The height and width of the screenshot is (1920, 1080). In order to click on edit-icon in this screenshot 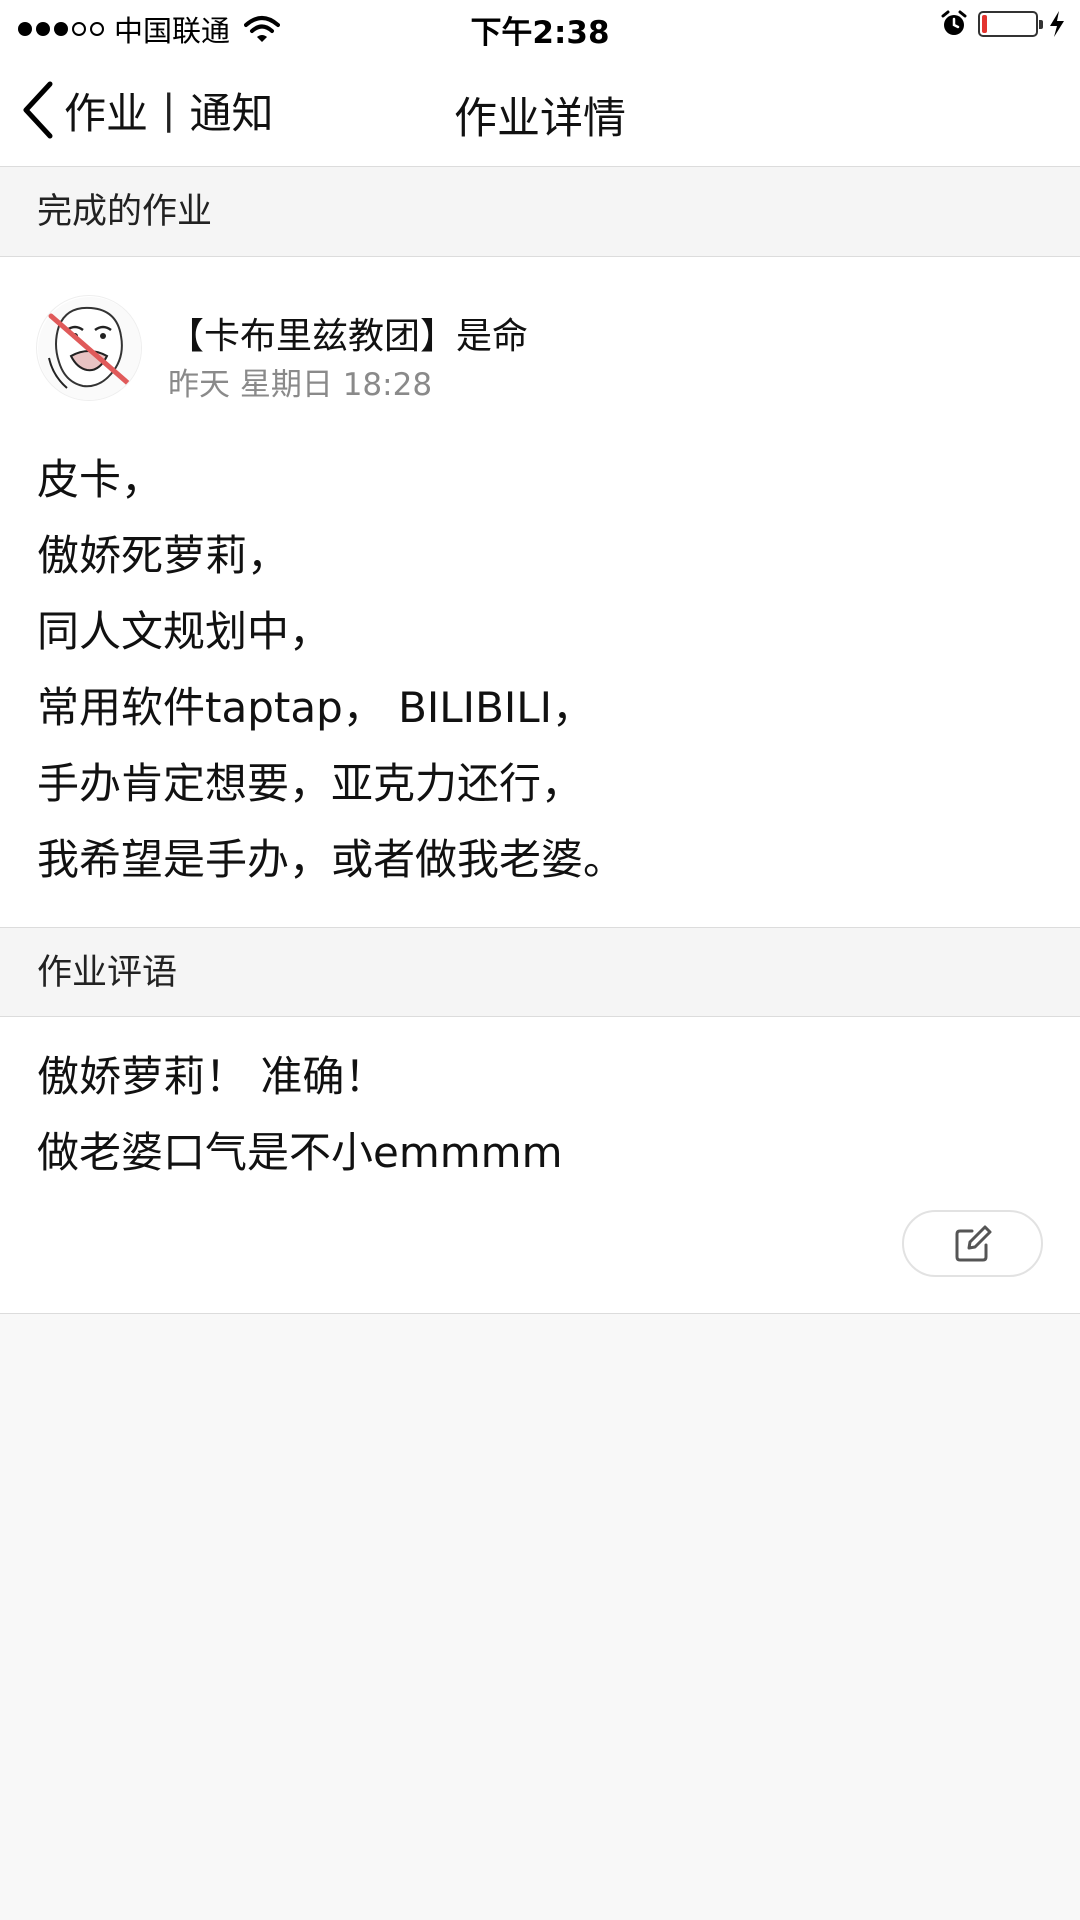, I will do `click(973, 1243)`.